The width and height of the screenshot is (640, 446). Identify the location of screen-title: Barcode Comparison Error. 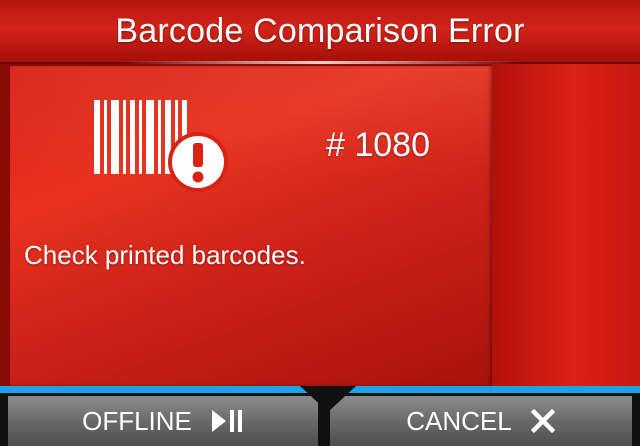
(320, 31).